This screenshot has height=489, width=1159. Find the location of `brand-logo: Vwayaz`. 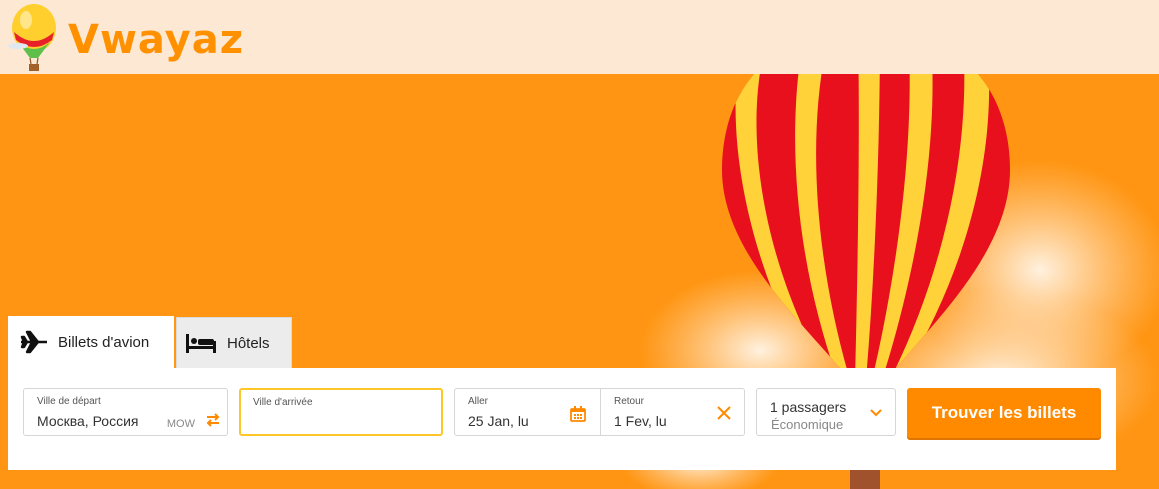

brand-logo: Vwayaz is located at coordinates (126, 37).